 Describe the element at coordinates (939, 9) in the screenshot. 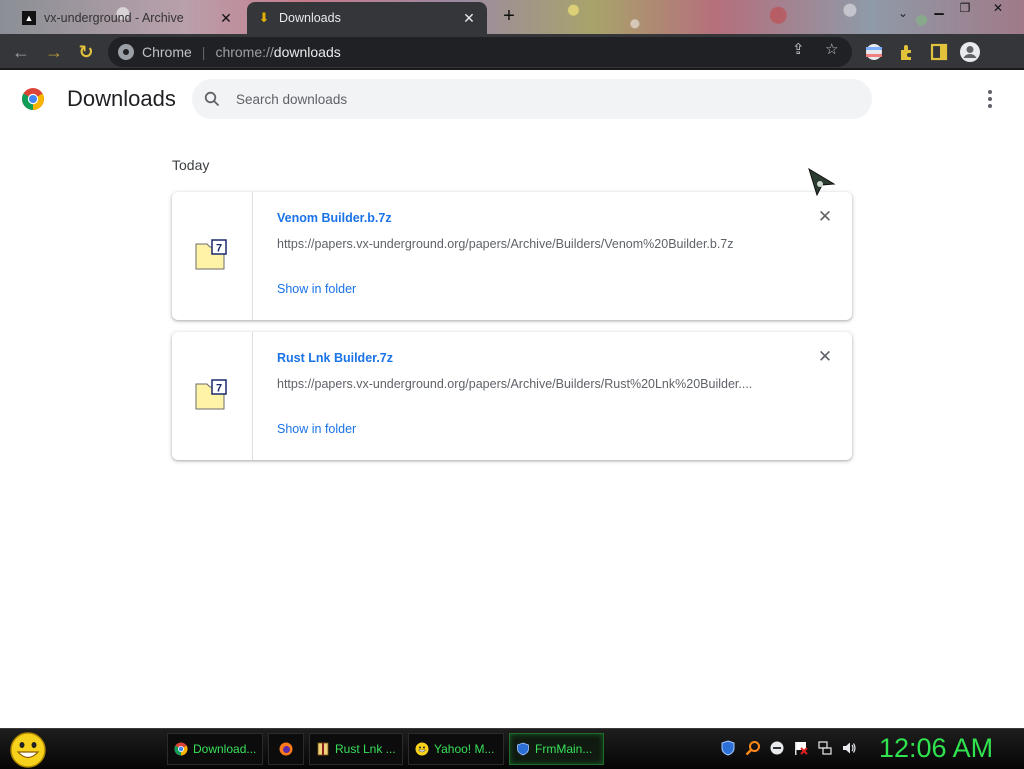

I see `minimize-button: ▁` at that location.